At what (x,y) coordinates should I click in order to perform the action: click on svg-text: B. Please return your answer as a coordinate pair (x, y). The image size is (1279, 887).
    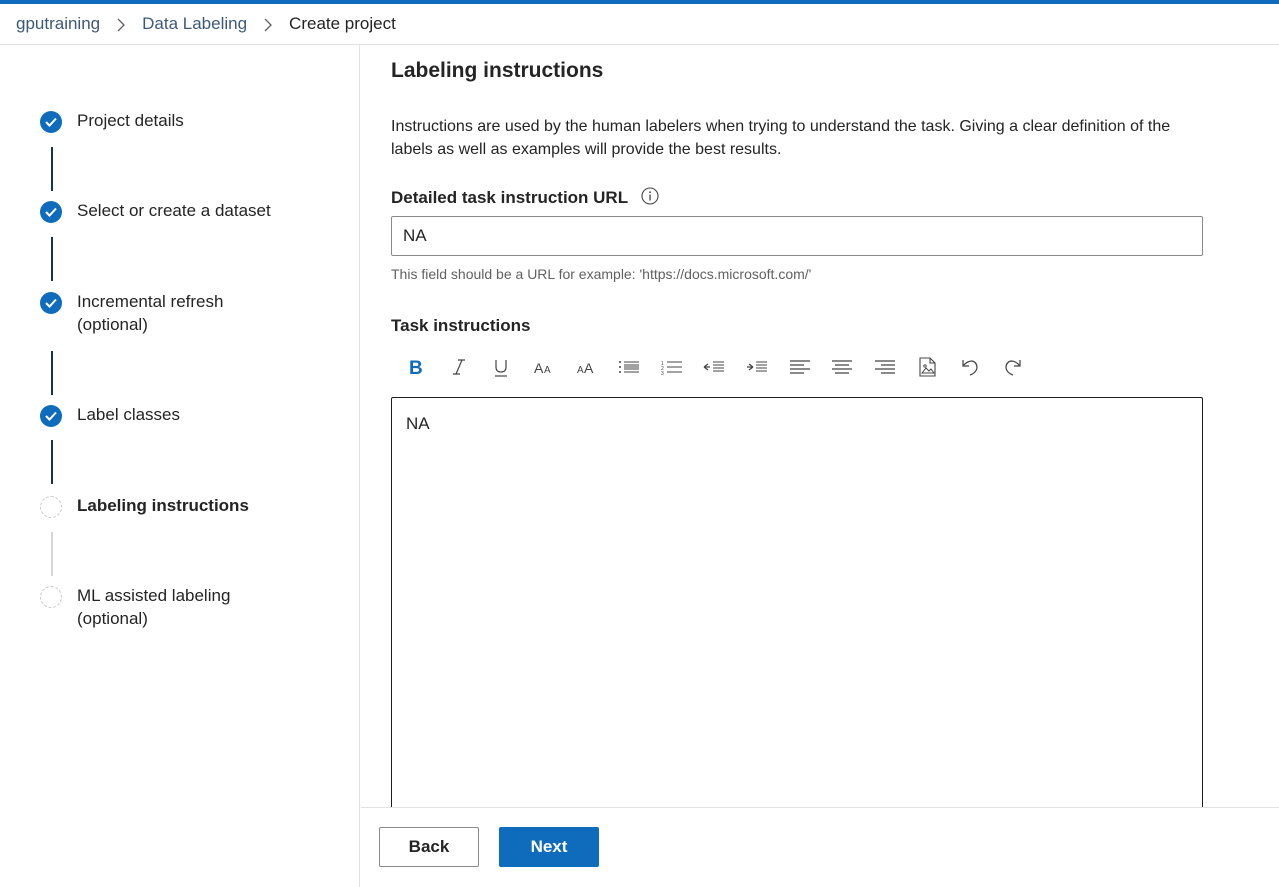
    Looking at the image, I should click on (416, 367).